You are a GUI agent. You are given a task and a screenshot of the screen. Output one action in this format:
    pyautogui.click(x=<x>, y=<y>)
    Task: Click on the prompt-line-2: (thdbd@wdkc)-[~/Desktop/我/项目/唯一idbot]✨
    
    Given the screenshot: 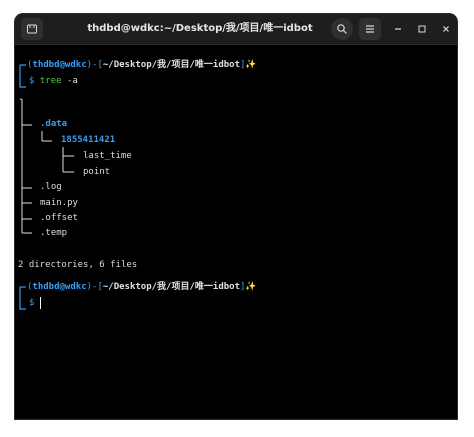 What is the action you would take?
    pyautogui.click(x=142, y=287)
    